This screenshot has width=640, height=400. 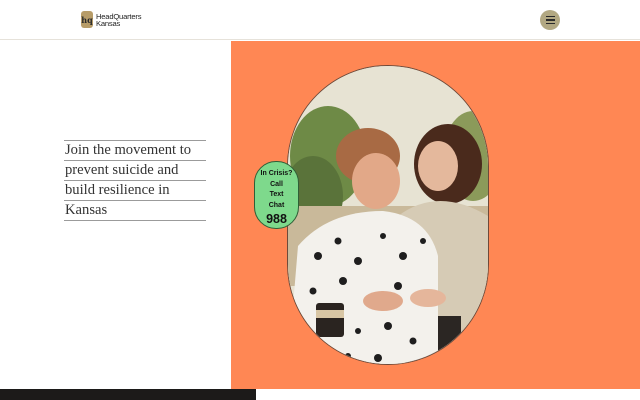 What do you see at coordinates (276, 205) in the screenshot?
I see `crisis-chat-label: Chat` at bounding box center [276, 205].